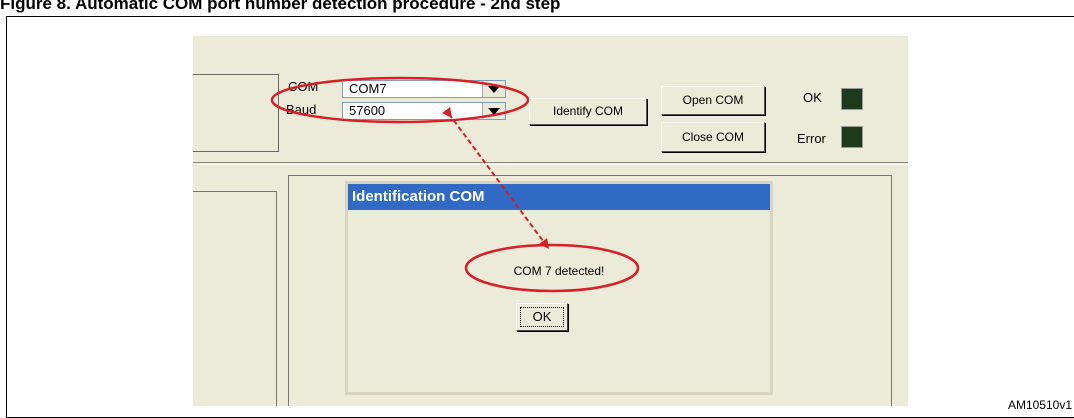 The image size is (1074, 418). What do you see at coordinates (400, 100) in the screenshot?
I see `com-highlight-ellipse` at bounding box center [400, 100].